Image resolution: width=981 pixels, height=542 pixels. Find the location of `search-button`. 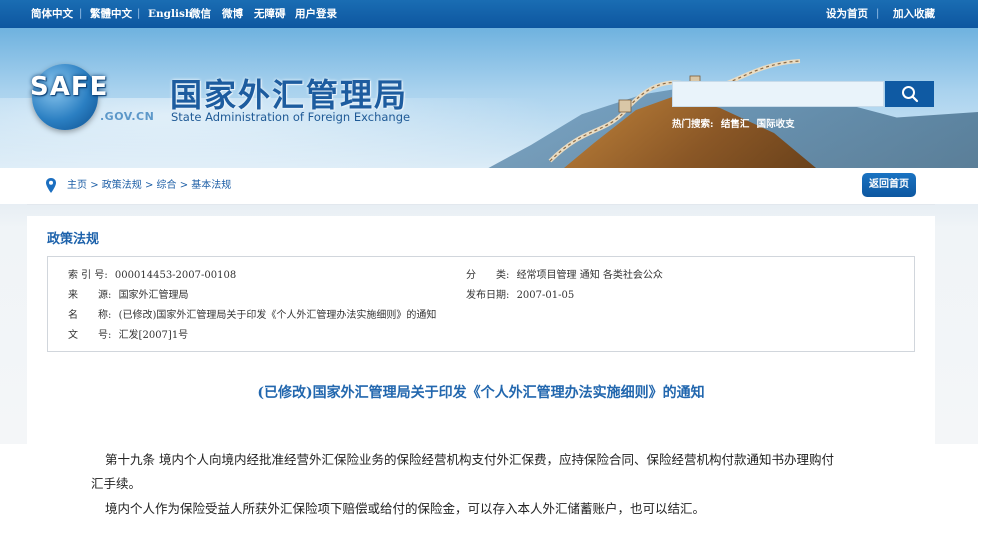

search-button is located at coordinates (909, 94).